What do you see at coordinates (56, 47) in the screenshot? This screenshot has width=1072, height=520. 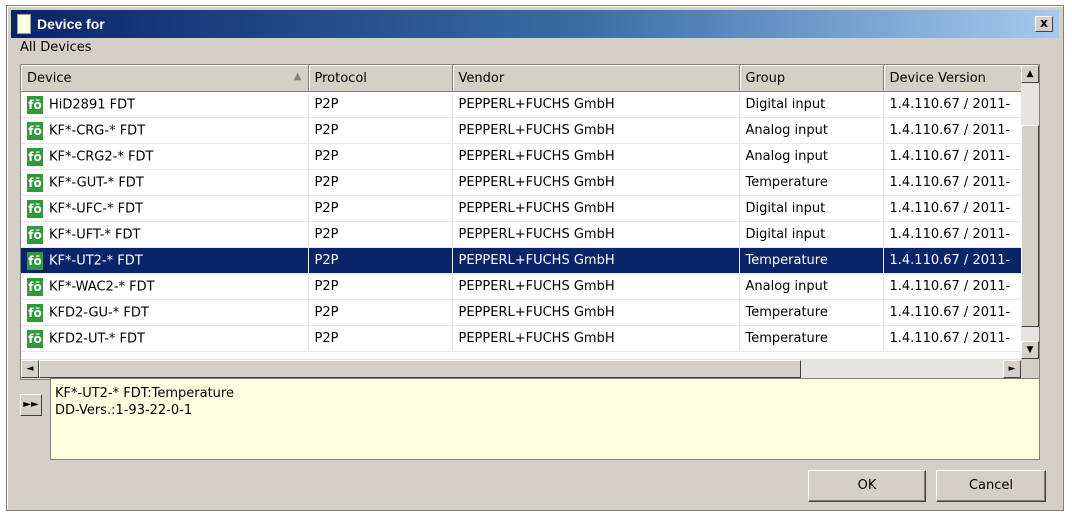 I see `breadcrumb: All Devices` at bounding box center [56, 47].